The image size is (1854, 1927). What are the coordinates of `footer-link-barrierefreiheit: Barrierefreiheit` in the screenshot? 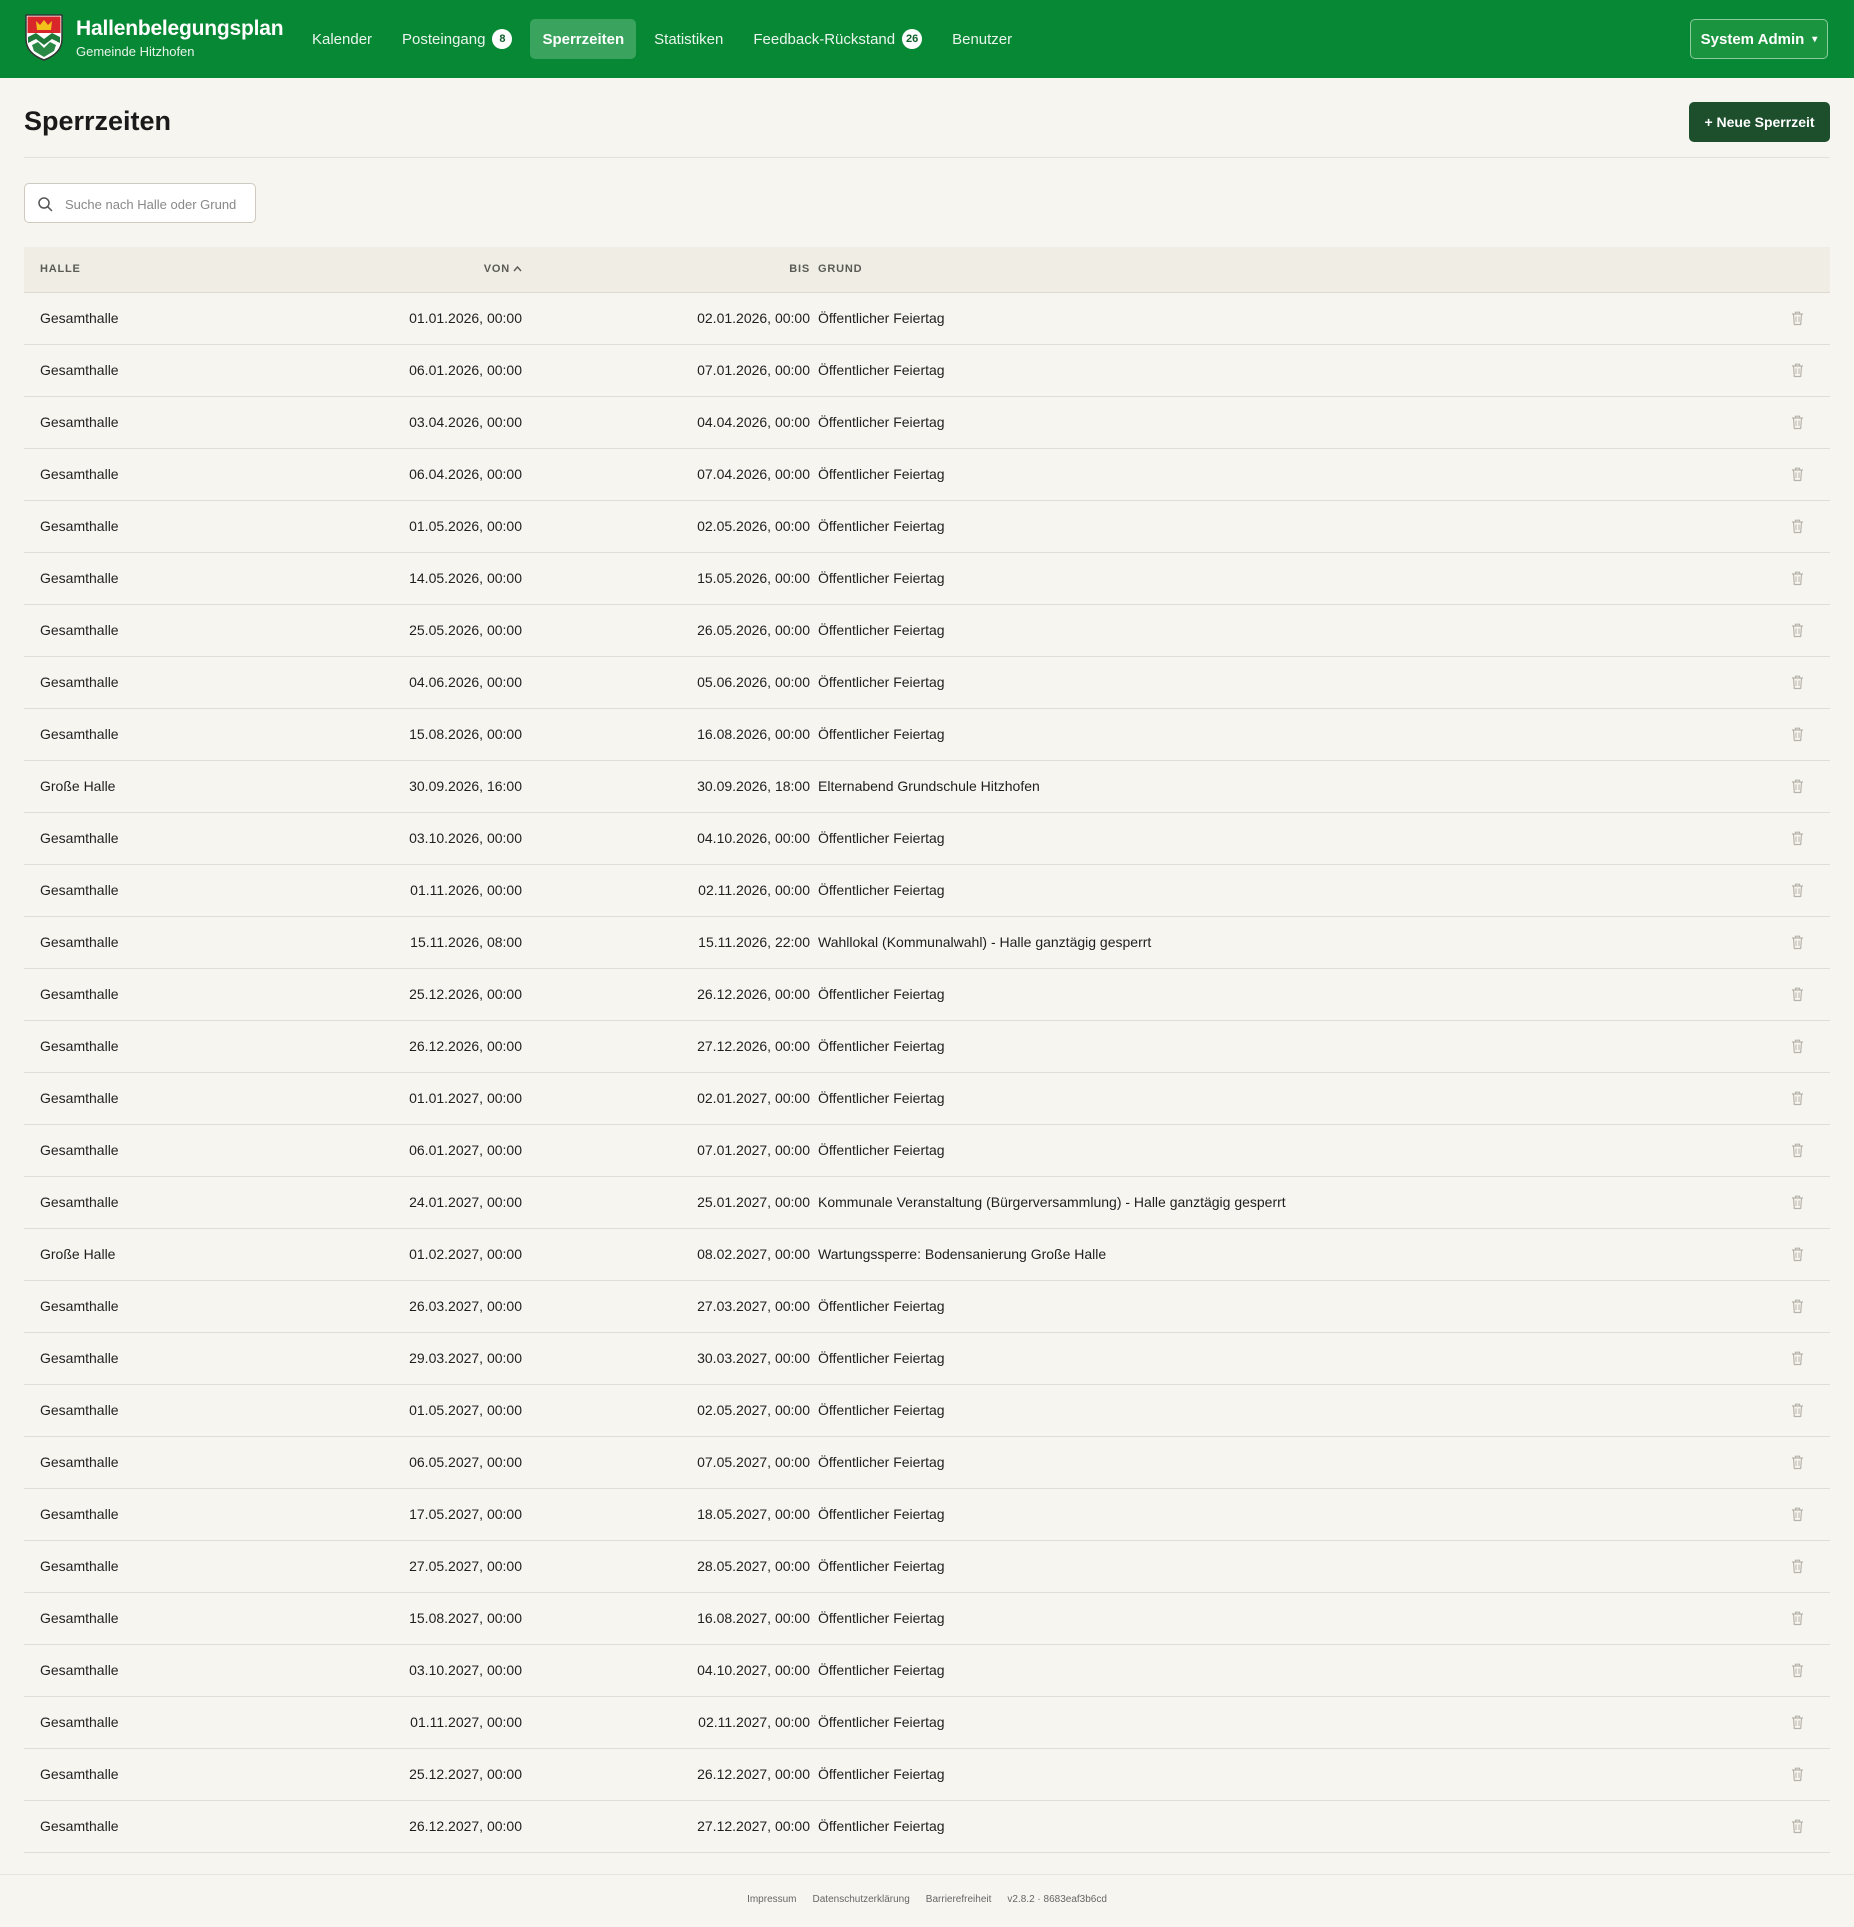 It's located at (959, 1899).